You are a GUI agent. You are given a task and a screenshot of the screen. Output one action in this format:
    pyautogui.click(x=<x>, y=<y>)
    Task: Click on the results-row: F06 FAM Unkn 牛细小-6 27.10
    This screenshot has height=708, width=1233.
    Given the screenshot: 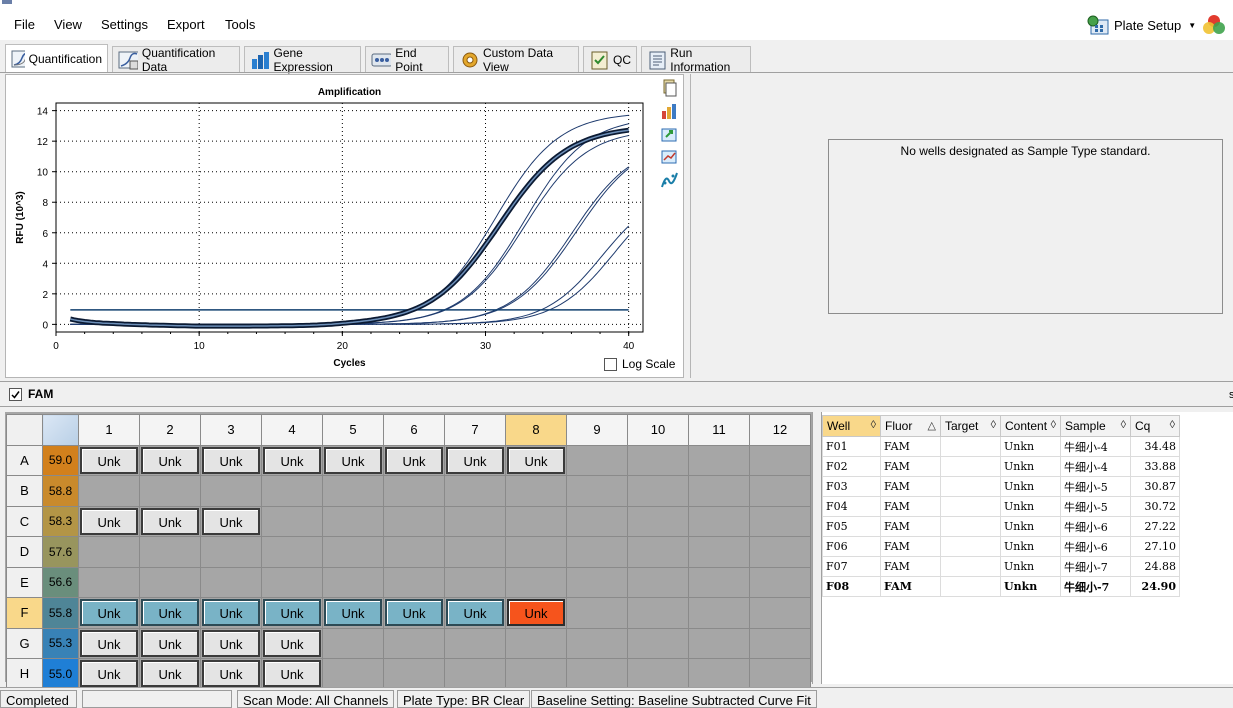 What is the action you would take?
    pyautogui.click(x=1001, y=546)
    